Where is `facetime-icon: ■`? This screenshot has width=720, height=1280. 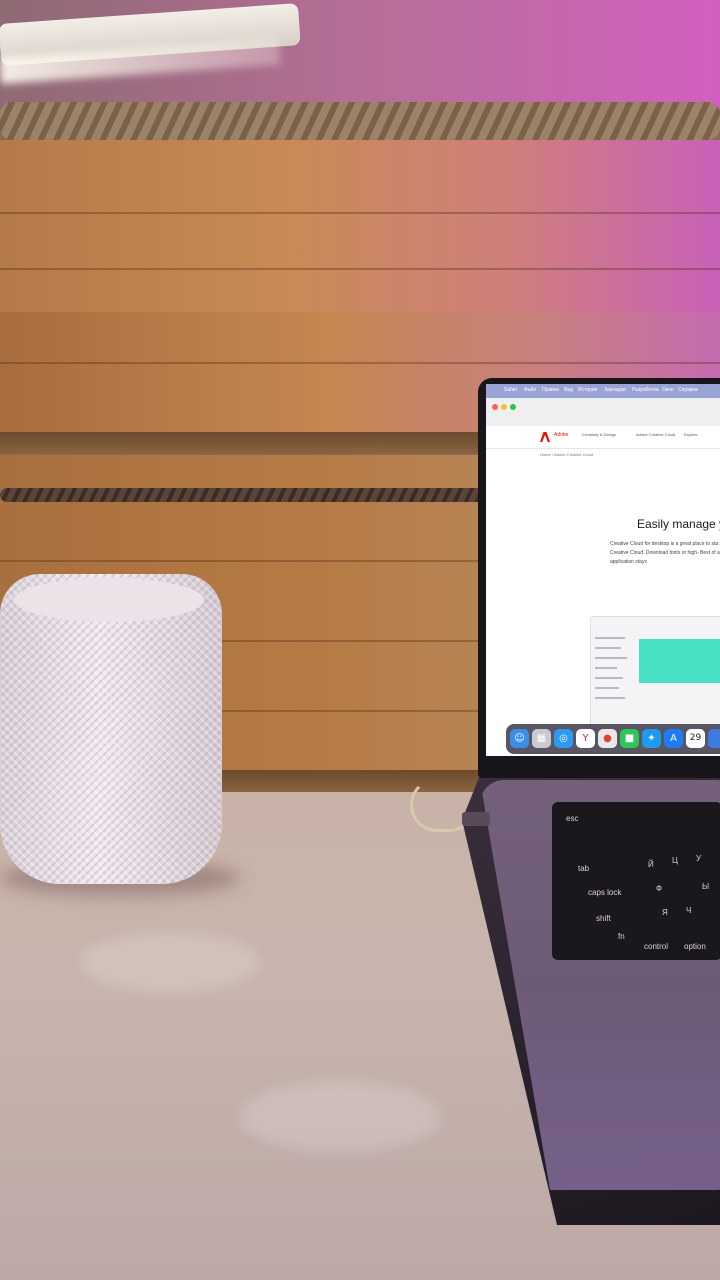
facetime-icon: ■ is located at coordinates (629, 738).